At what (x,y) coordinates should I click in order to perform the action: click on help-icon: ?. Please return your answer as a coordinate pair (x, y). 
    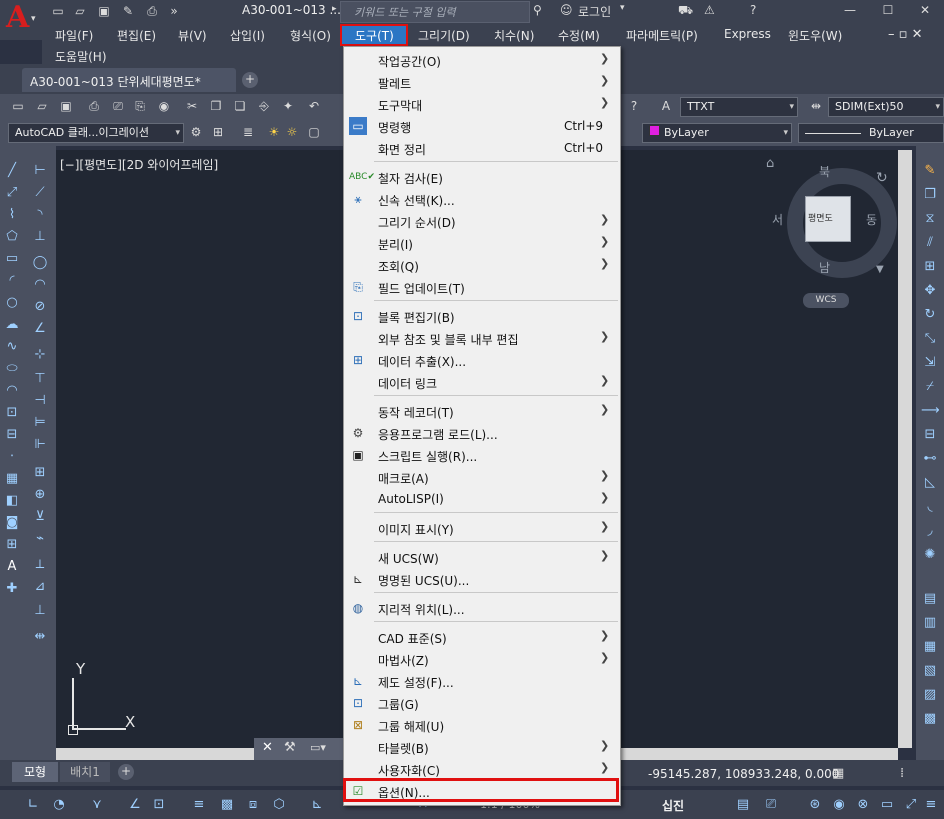
    Looking at the image, I should click on (634, 106).